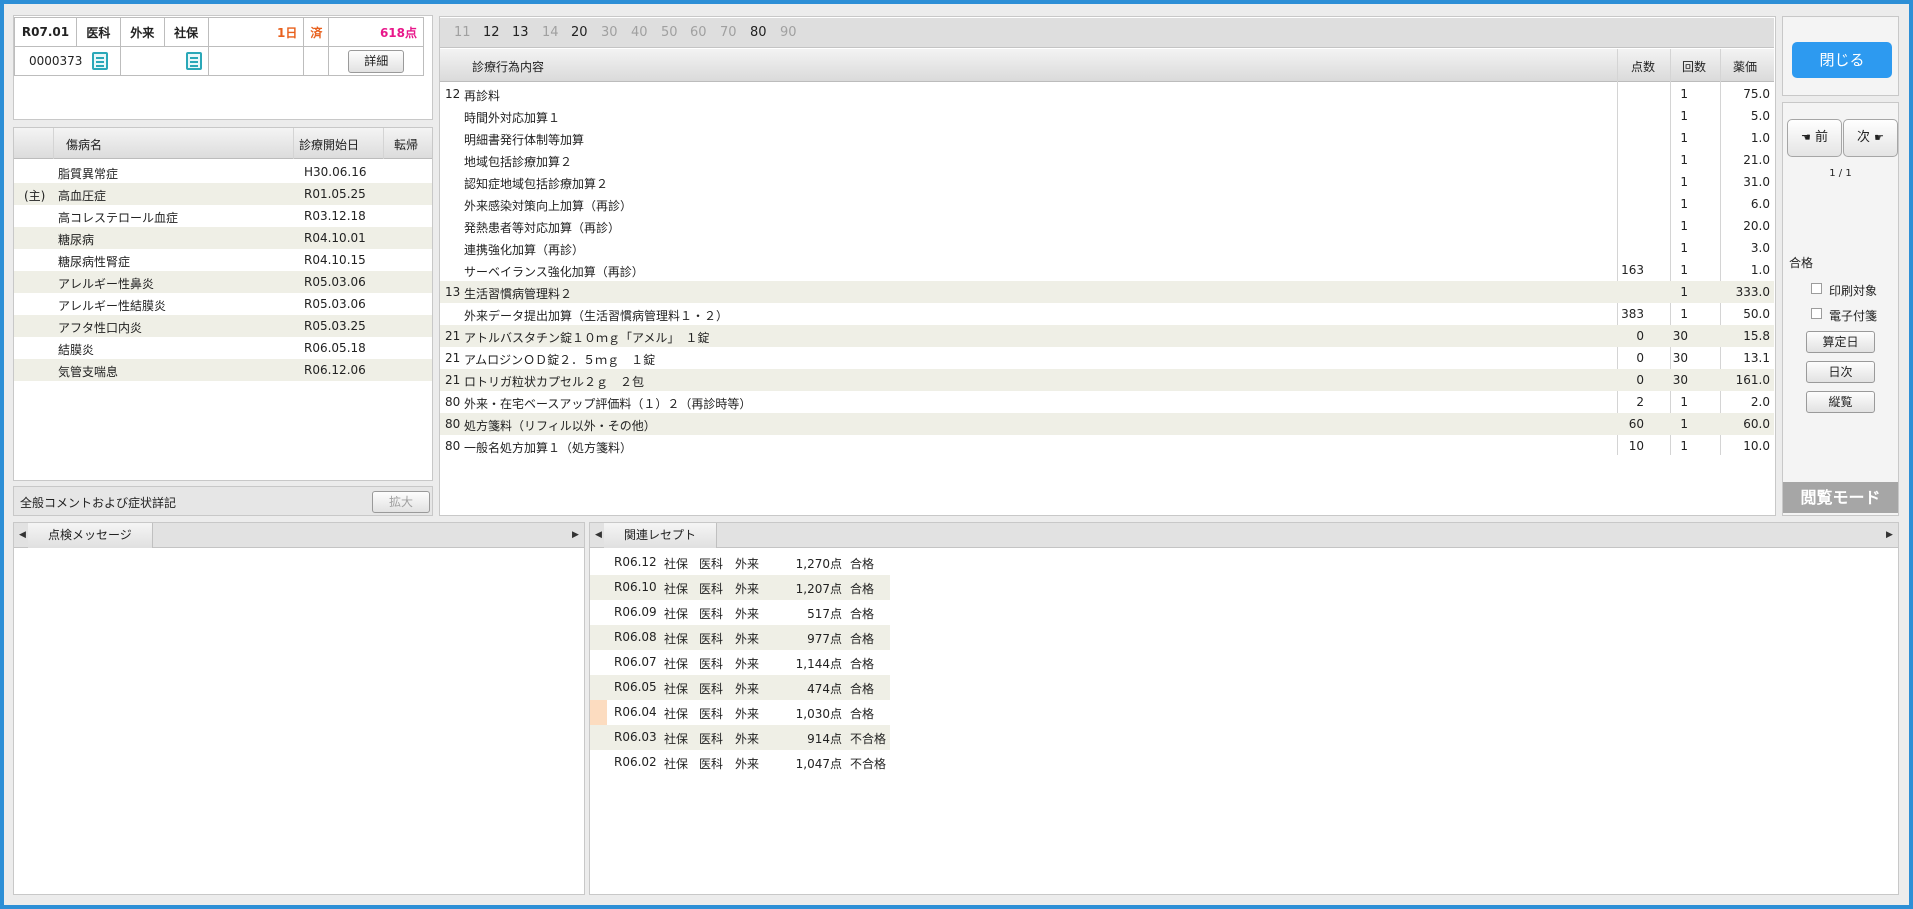 This screenshot has width=1913, height=909. What do you see at coordinates (1840, 342) in the screenshot?
I see `calc-date-button: 算定日` at bounding box center [1840, 342].